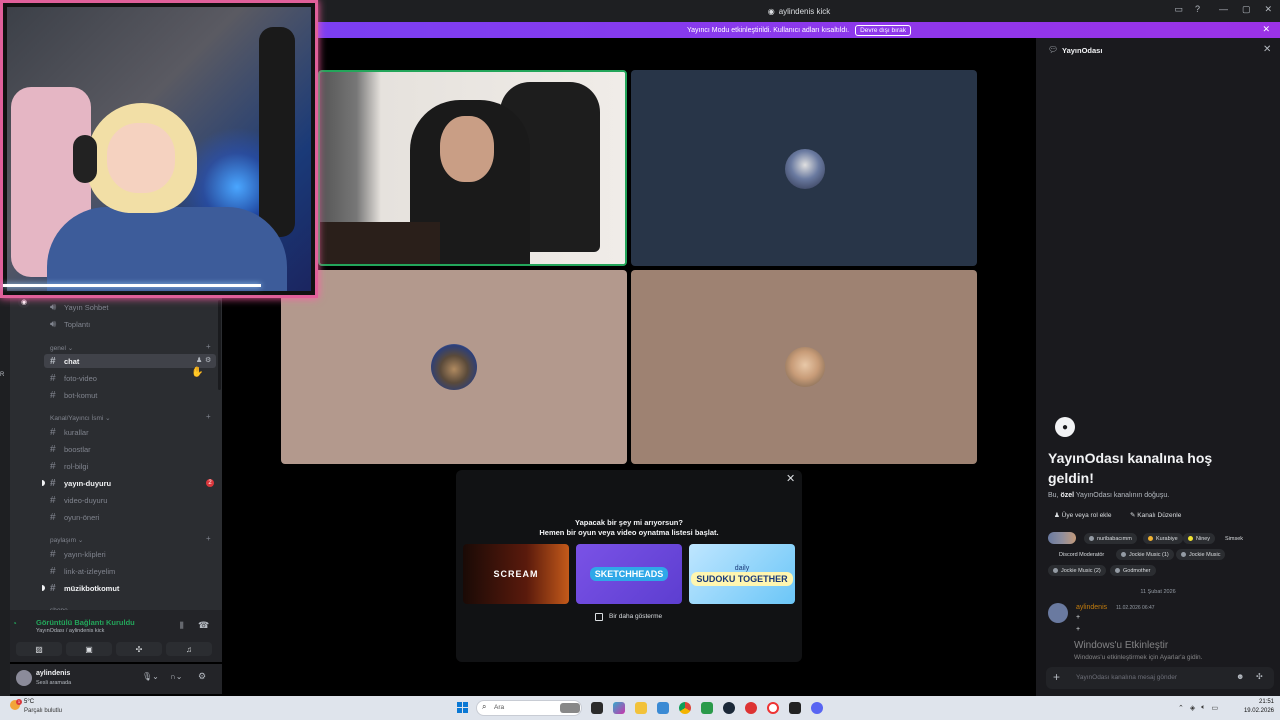 The width and height of the screenshot is (1280, 720). Describe the element at coordinates (1199, 538) in the screenshot. I see `role-chip: Niney` at that location.